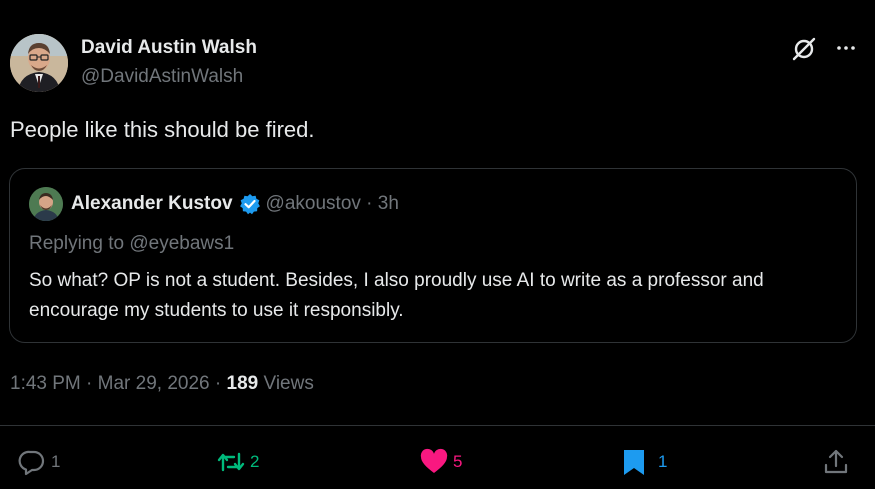  I want to click on quote-author-avatar, so click(46, 204).